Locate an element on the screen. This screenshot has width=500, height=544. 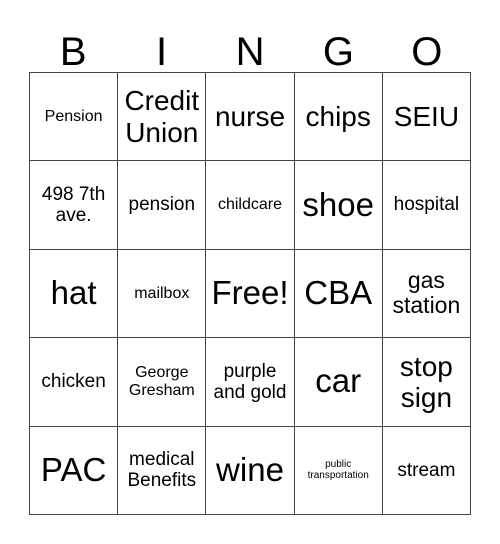
bingo-cell-label: chips is located at coordinates (338, 117).